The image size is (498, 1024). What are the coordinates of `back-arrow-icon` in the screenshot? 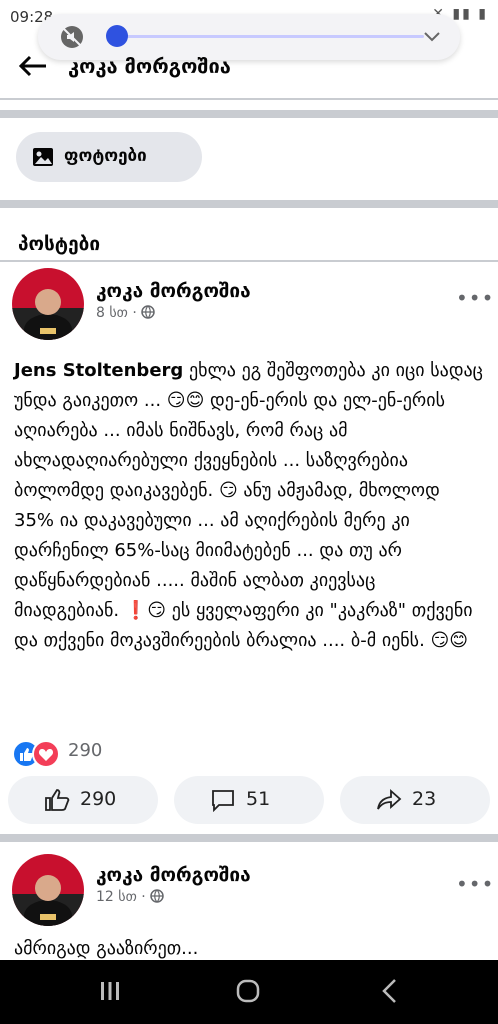 It's located at (33, 66).